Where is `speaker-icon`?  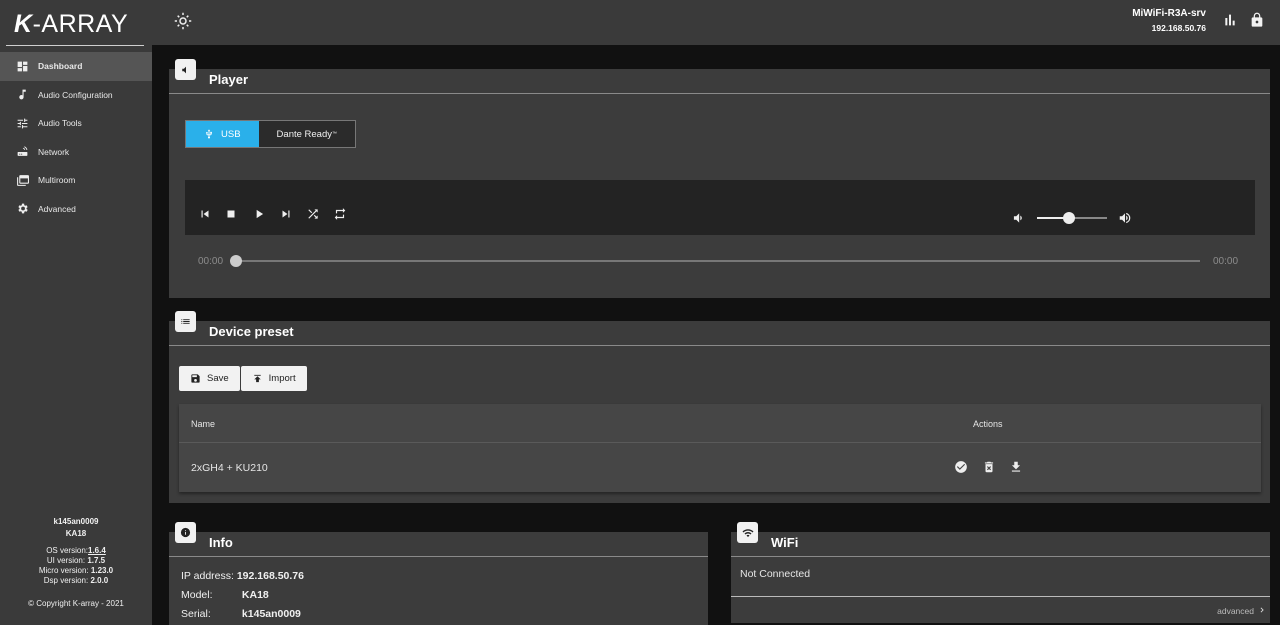 speaker-icon is located at coordinates (183, 69).